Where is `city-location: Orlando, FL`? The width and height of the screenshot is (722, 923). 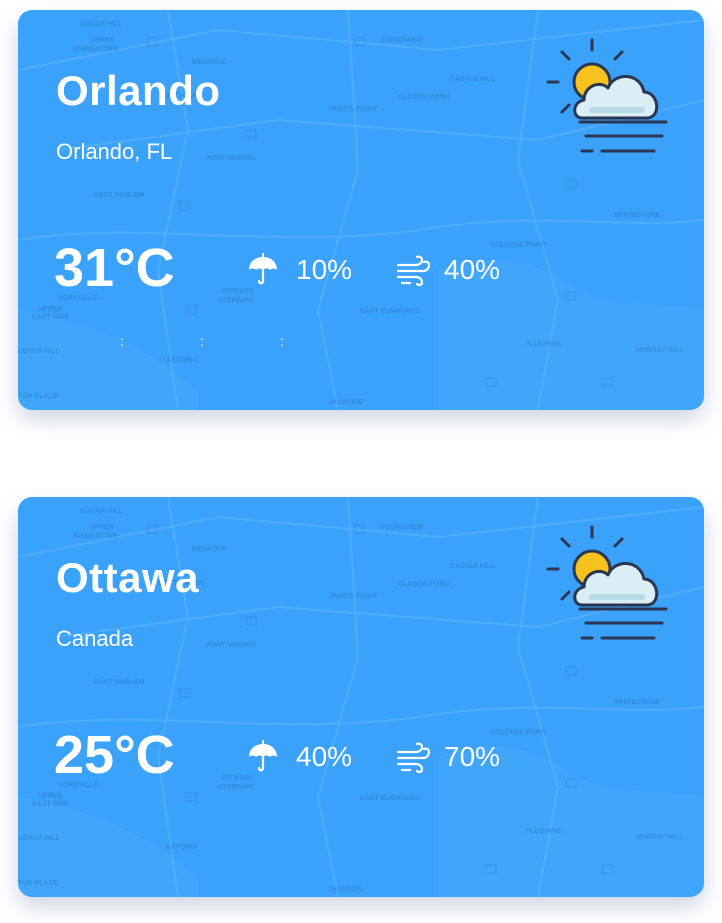 city-location: Orlando, FL is located at coordinates (114, 151).